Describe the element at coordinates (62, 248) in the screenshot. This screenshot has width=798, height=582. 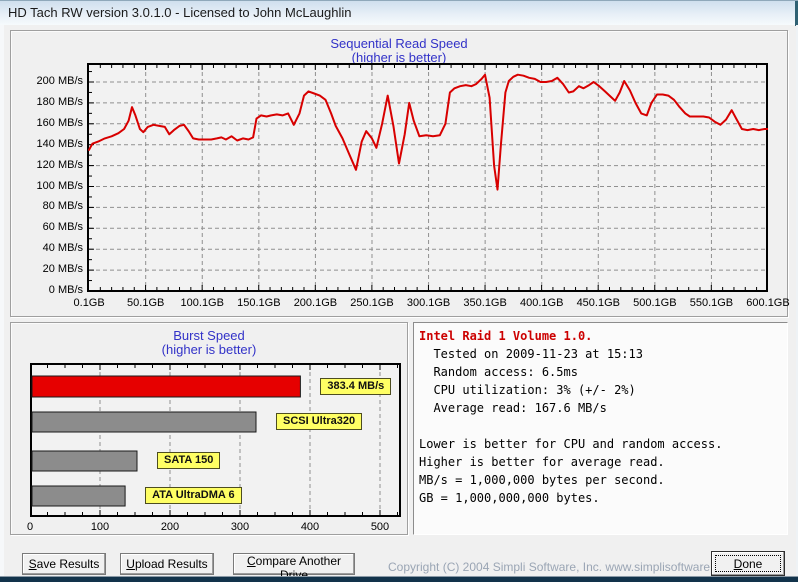
I see `y-axis-label: 40 MB/s` at that location.